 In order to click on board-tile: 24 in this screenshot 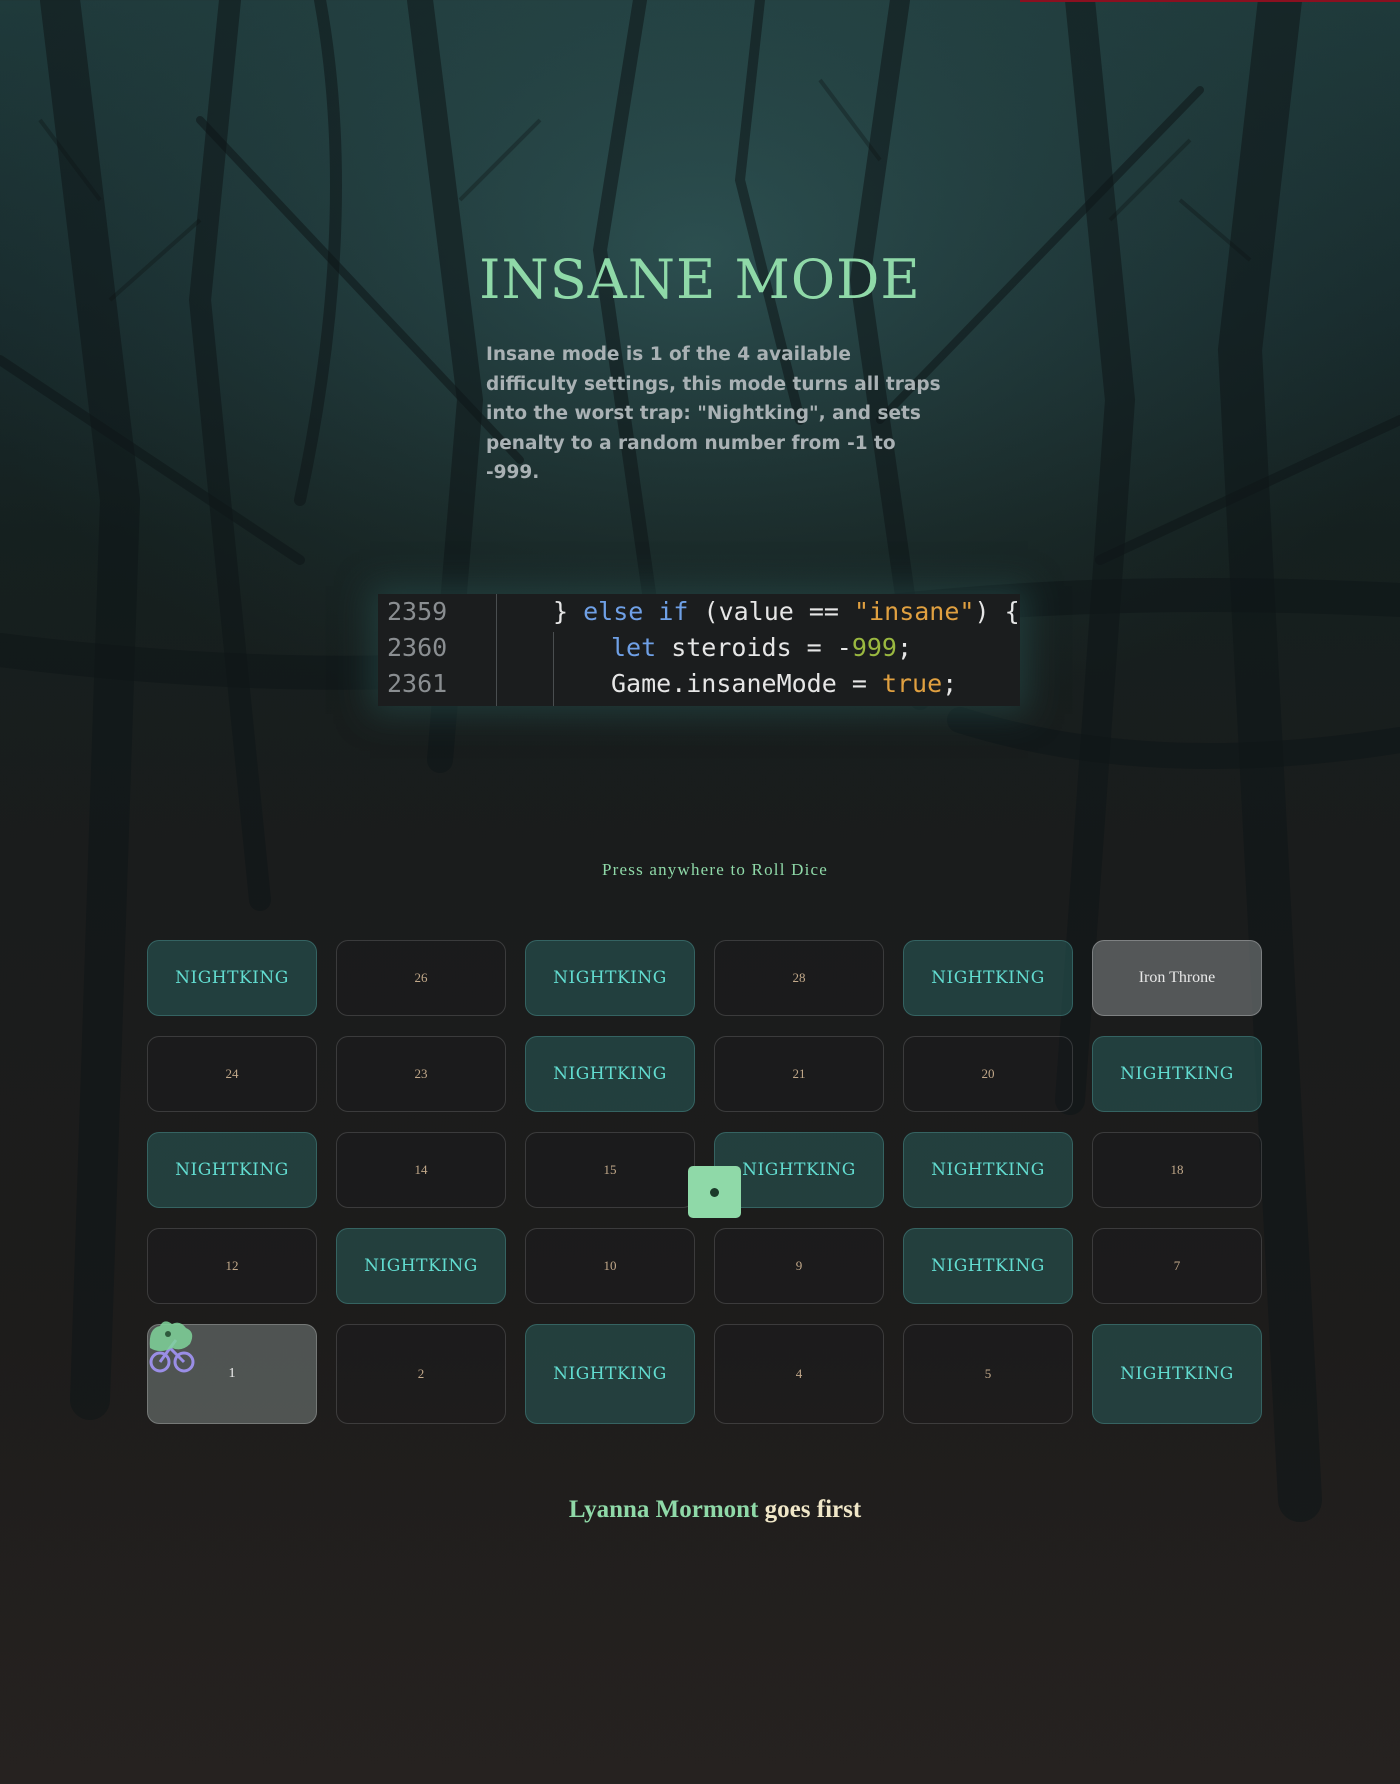, I will do `click(232, 1074)`.